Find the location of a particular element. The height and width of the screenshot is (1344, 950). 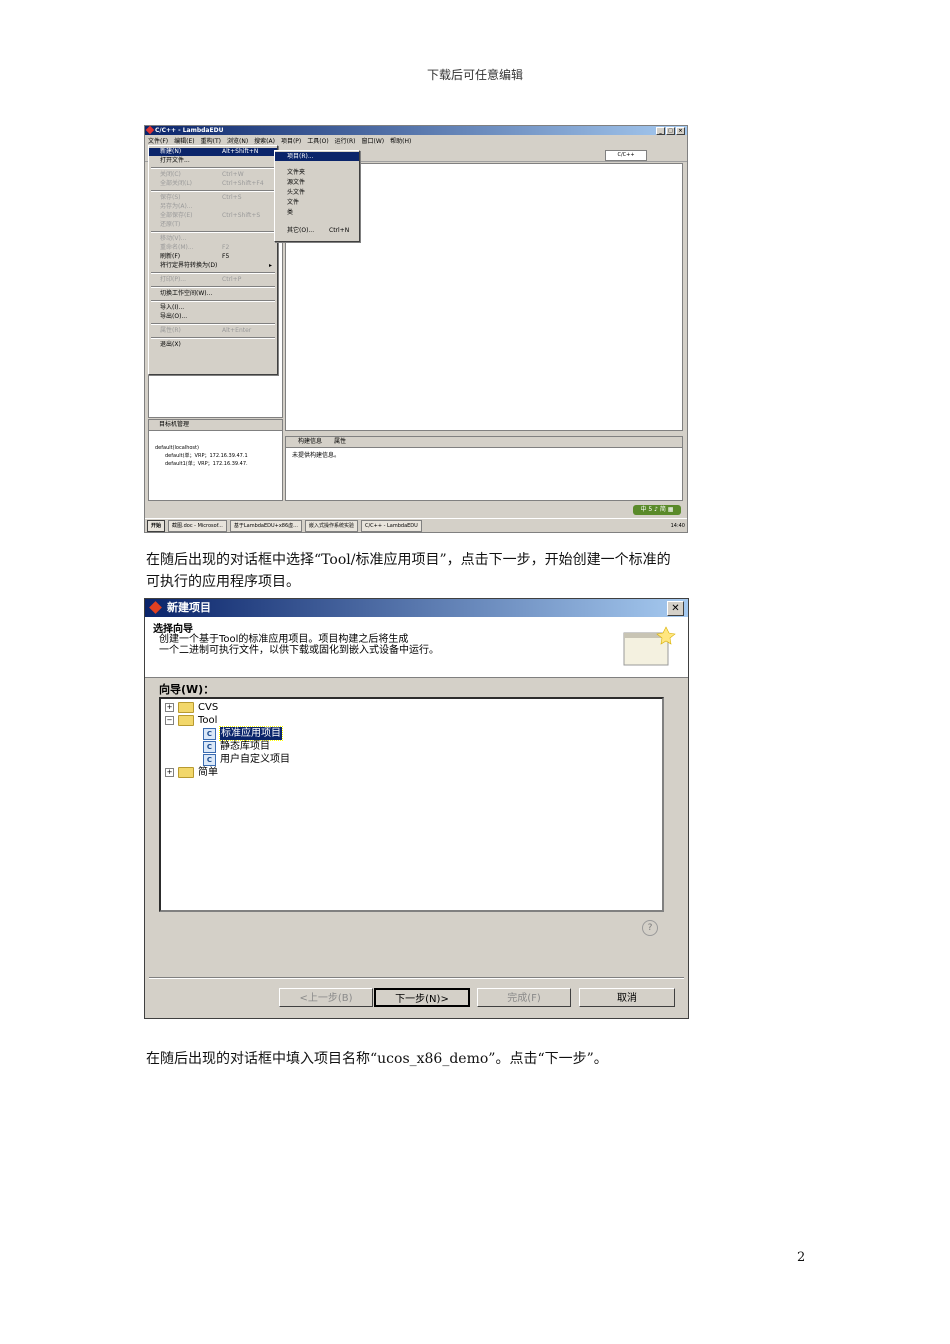

file-menu-item: 保存(S) Ctrl+S is located at coordinates (213, 198).